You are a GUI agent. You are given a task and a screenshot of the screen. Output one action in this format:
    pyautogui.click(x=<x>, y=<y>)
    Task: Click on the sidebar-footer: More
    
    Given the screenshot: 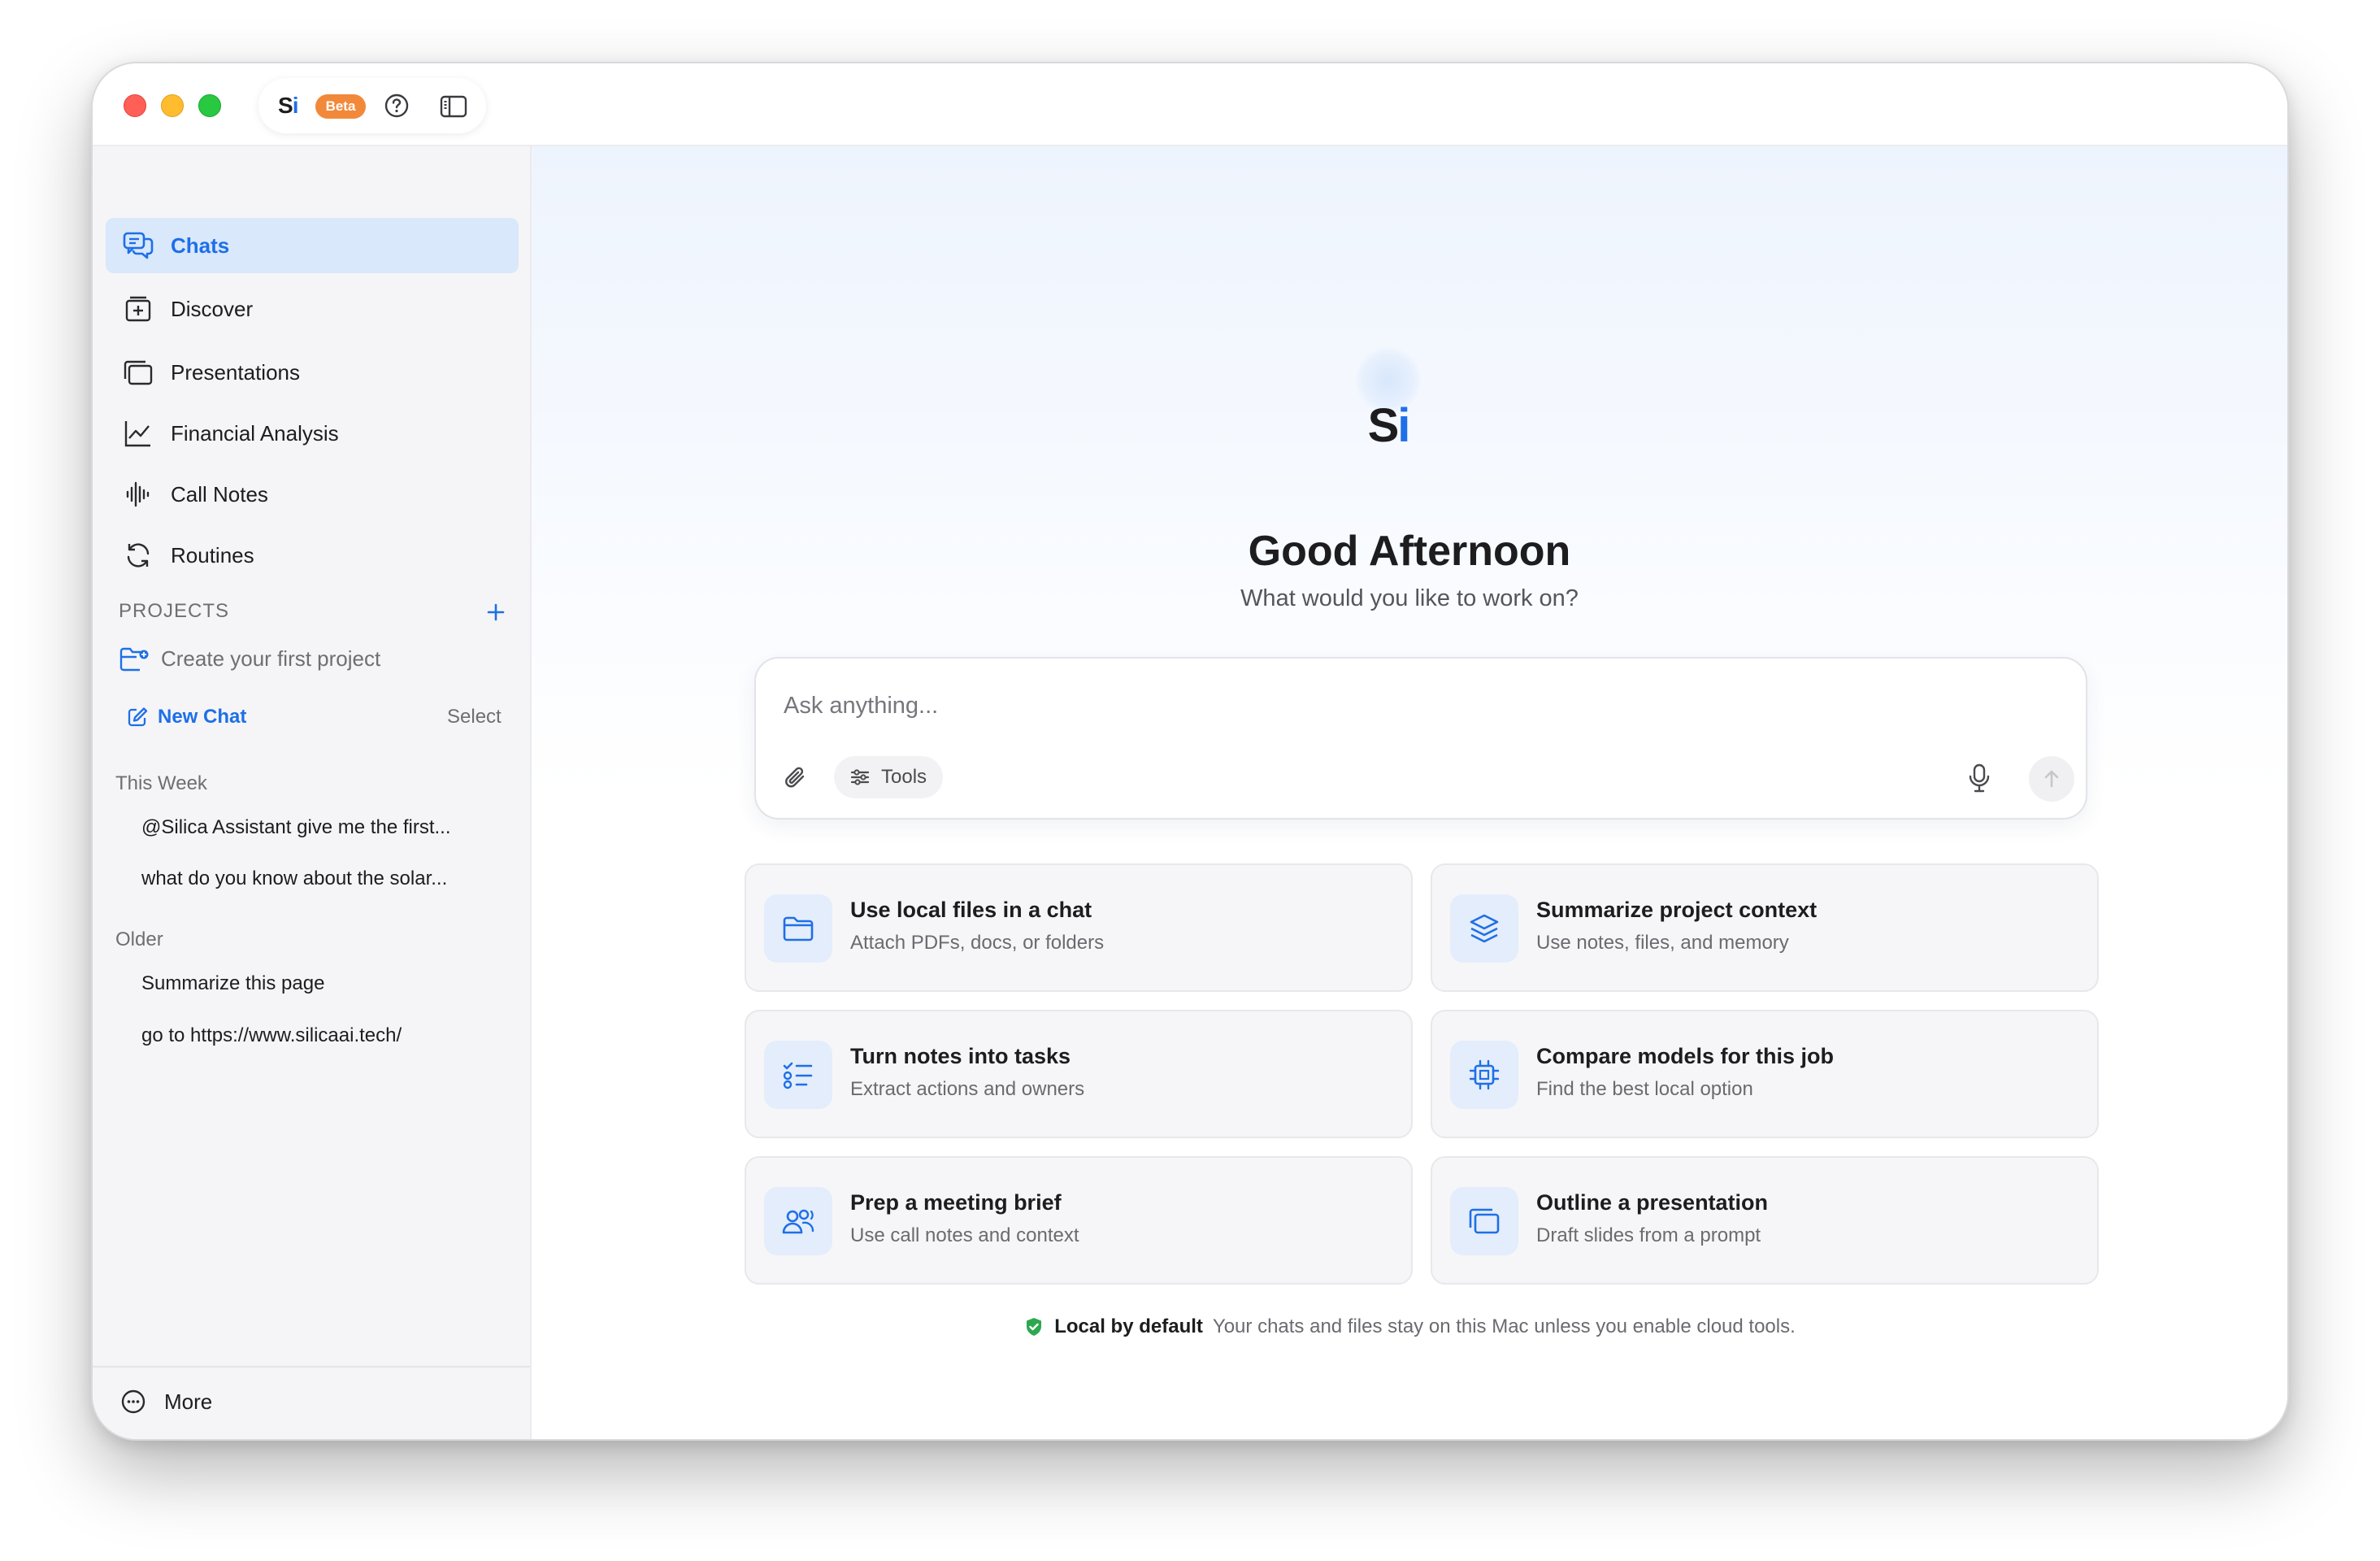 What is the action you would take?
    pyautogui.click(x=311, y=1402)
    